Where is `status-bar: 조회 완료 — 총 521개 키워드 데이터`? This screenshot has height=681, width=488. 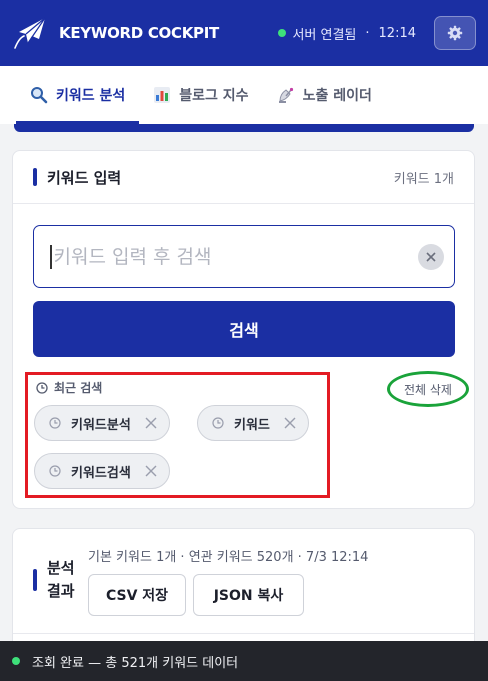 status-bar: 조회 완료 — 총 521개 키워드 데이터 is located at coordinates (244, 661).